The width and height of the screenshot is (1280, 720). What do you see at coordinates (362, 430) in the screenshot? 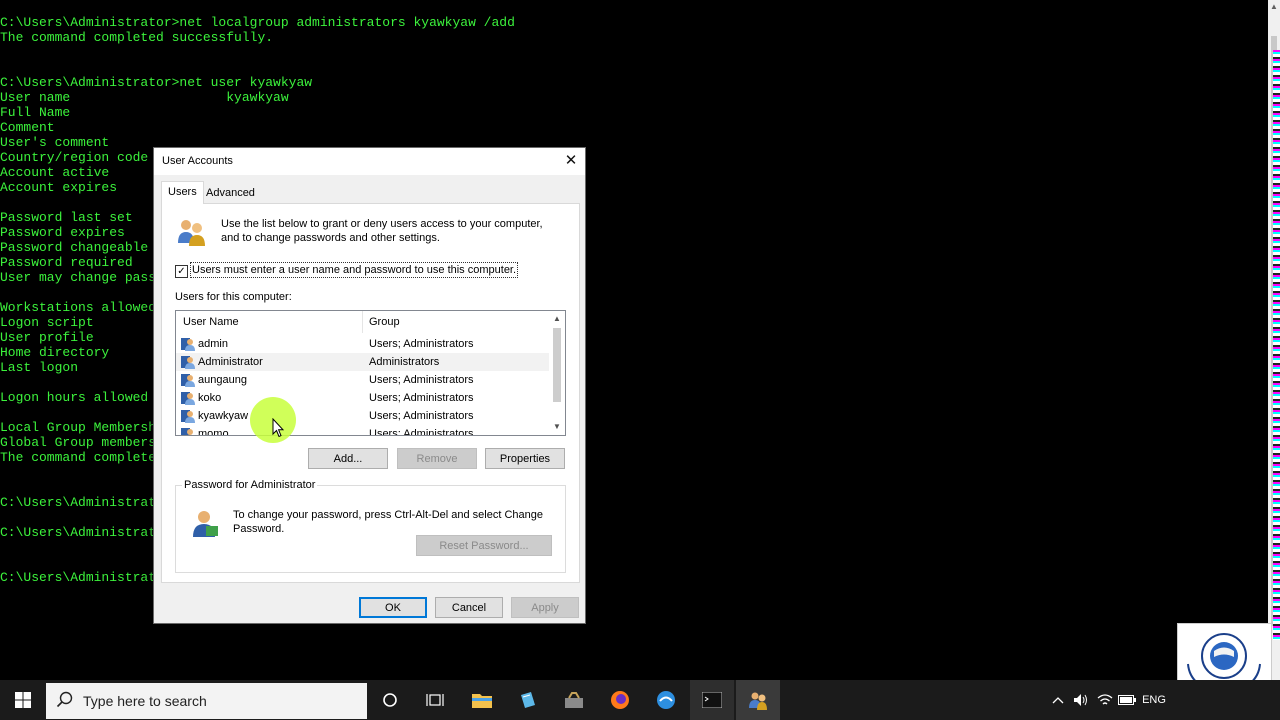
I see `user-list-row: momo Users; Administrators` at bounding box center [362, 430].